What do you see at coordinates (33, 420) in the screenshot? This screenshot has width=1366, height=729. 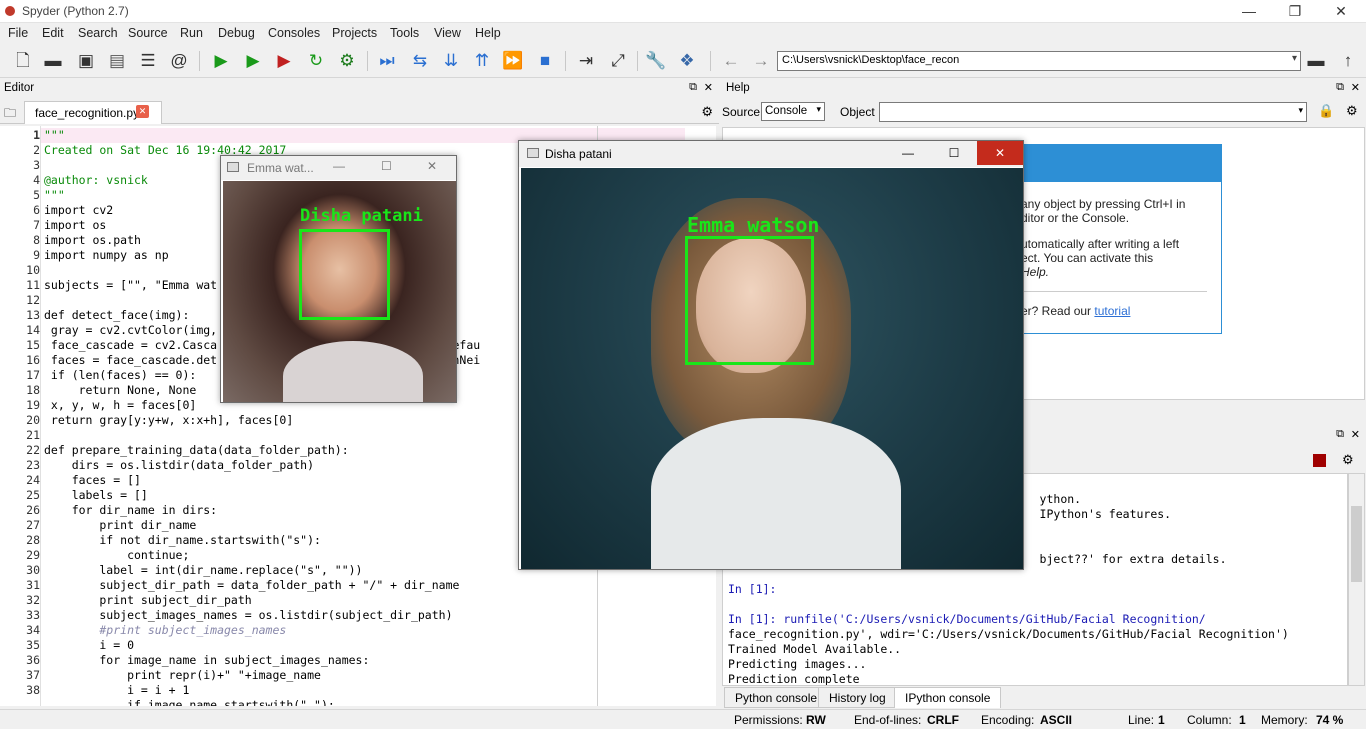 I see `line-number: 20` at bounding box center [33, 420].